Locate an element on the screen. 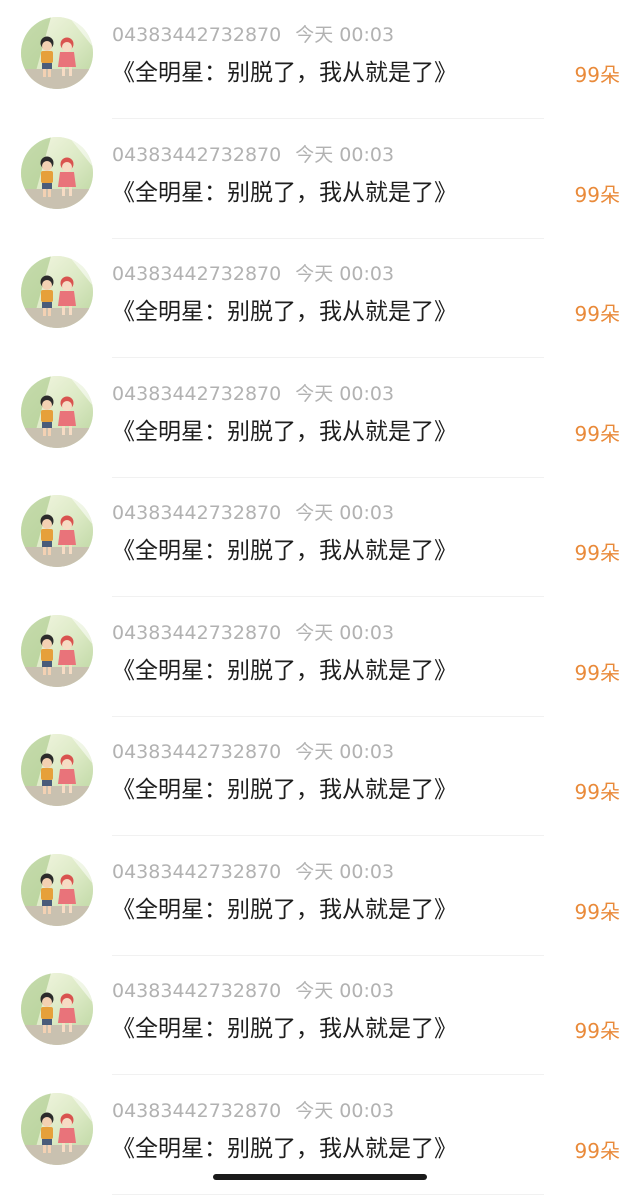  home-indicator is located at coordinates (320, 1177).